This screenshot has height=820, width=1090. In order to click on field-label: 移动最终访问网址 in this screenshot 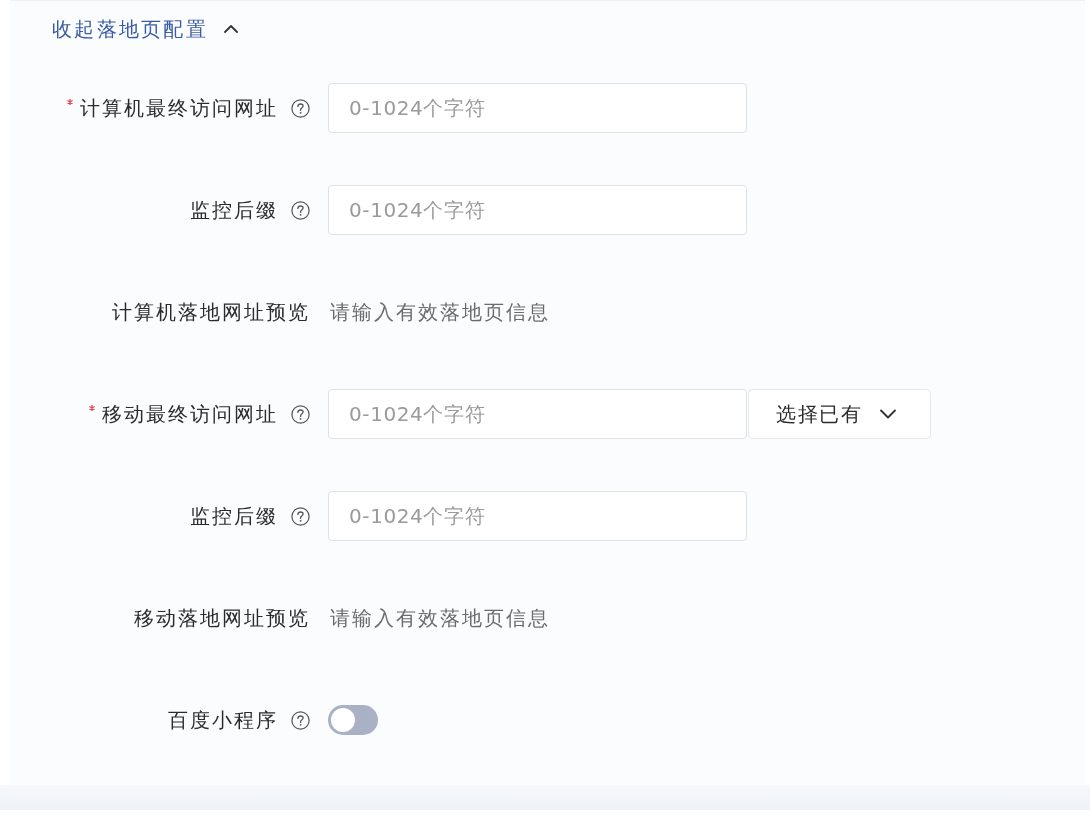, I will do `click(190, 414)`.